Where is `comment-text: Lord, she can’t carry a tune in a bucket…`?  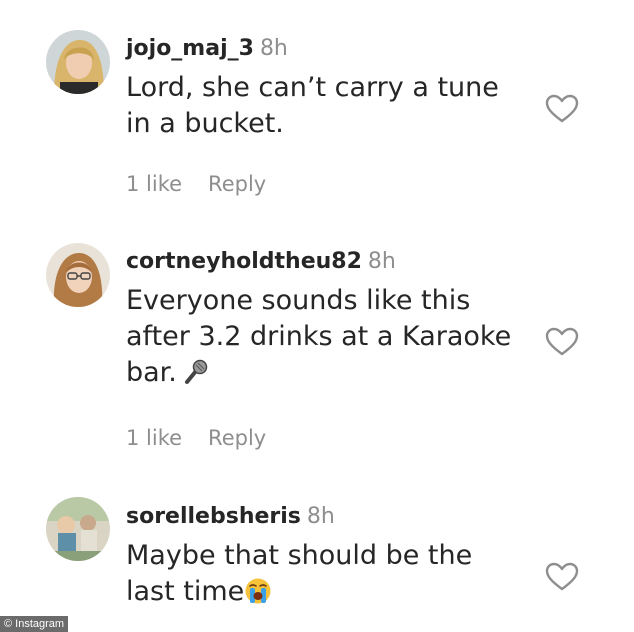
comment-text: Lord, she can’t carry a tune in a bucket… is located at coordinates (336, 106).